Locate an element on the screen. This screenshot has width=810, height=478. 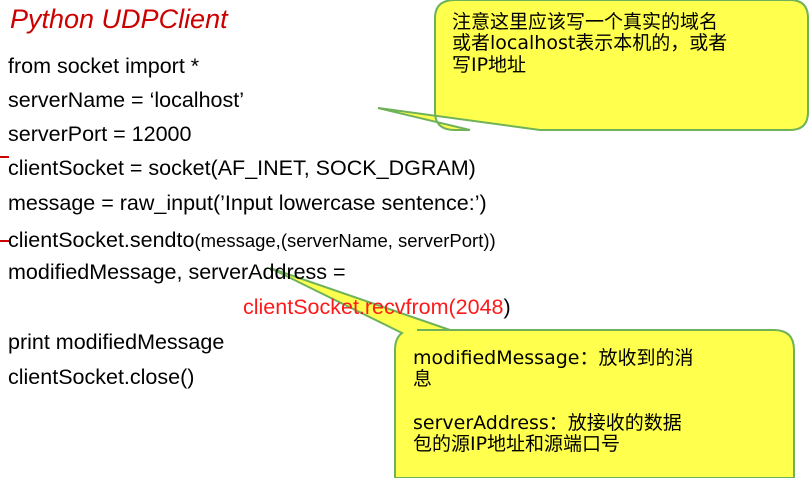
callout-bottom-p1-line-1: modifiedMessage：放收到的消 is located at coordinates (553, 358).